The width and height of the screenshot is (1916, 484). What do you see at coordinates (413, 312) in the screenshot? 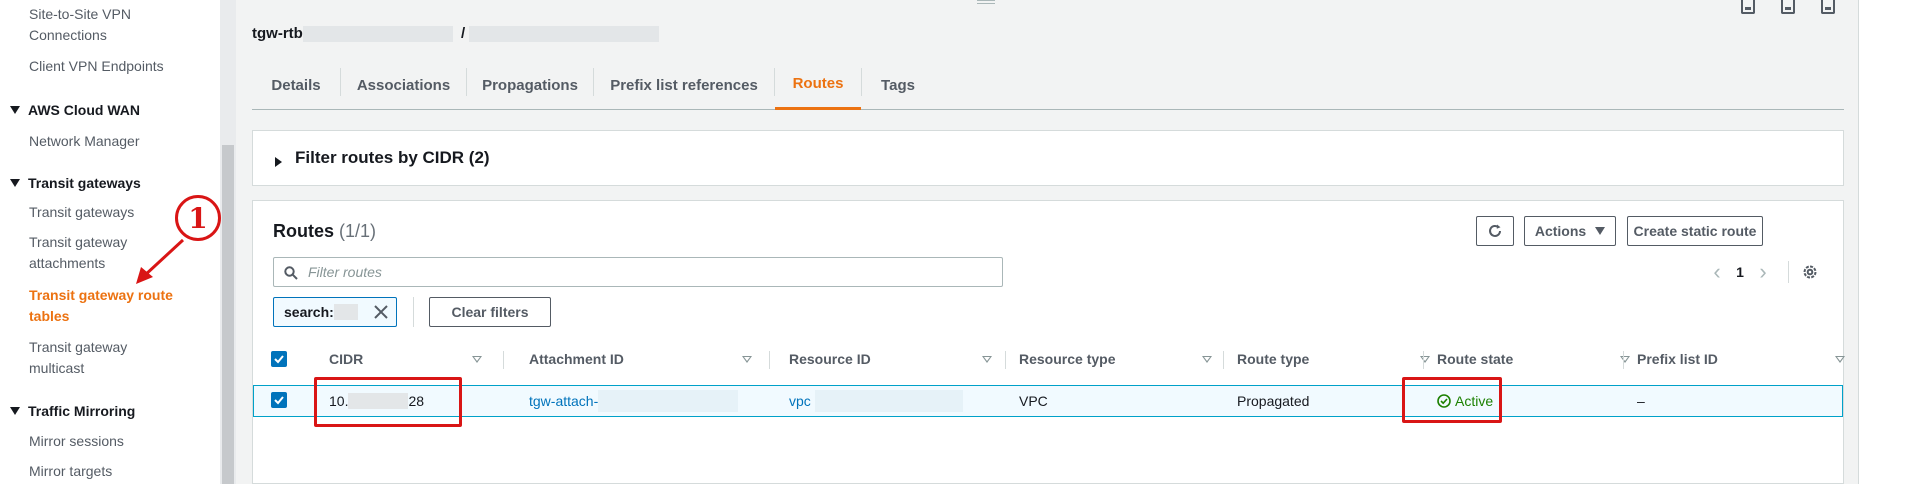
I see `token-divider` at bounding box center [413, 312].